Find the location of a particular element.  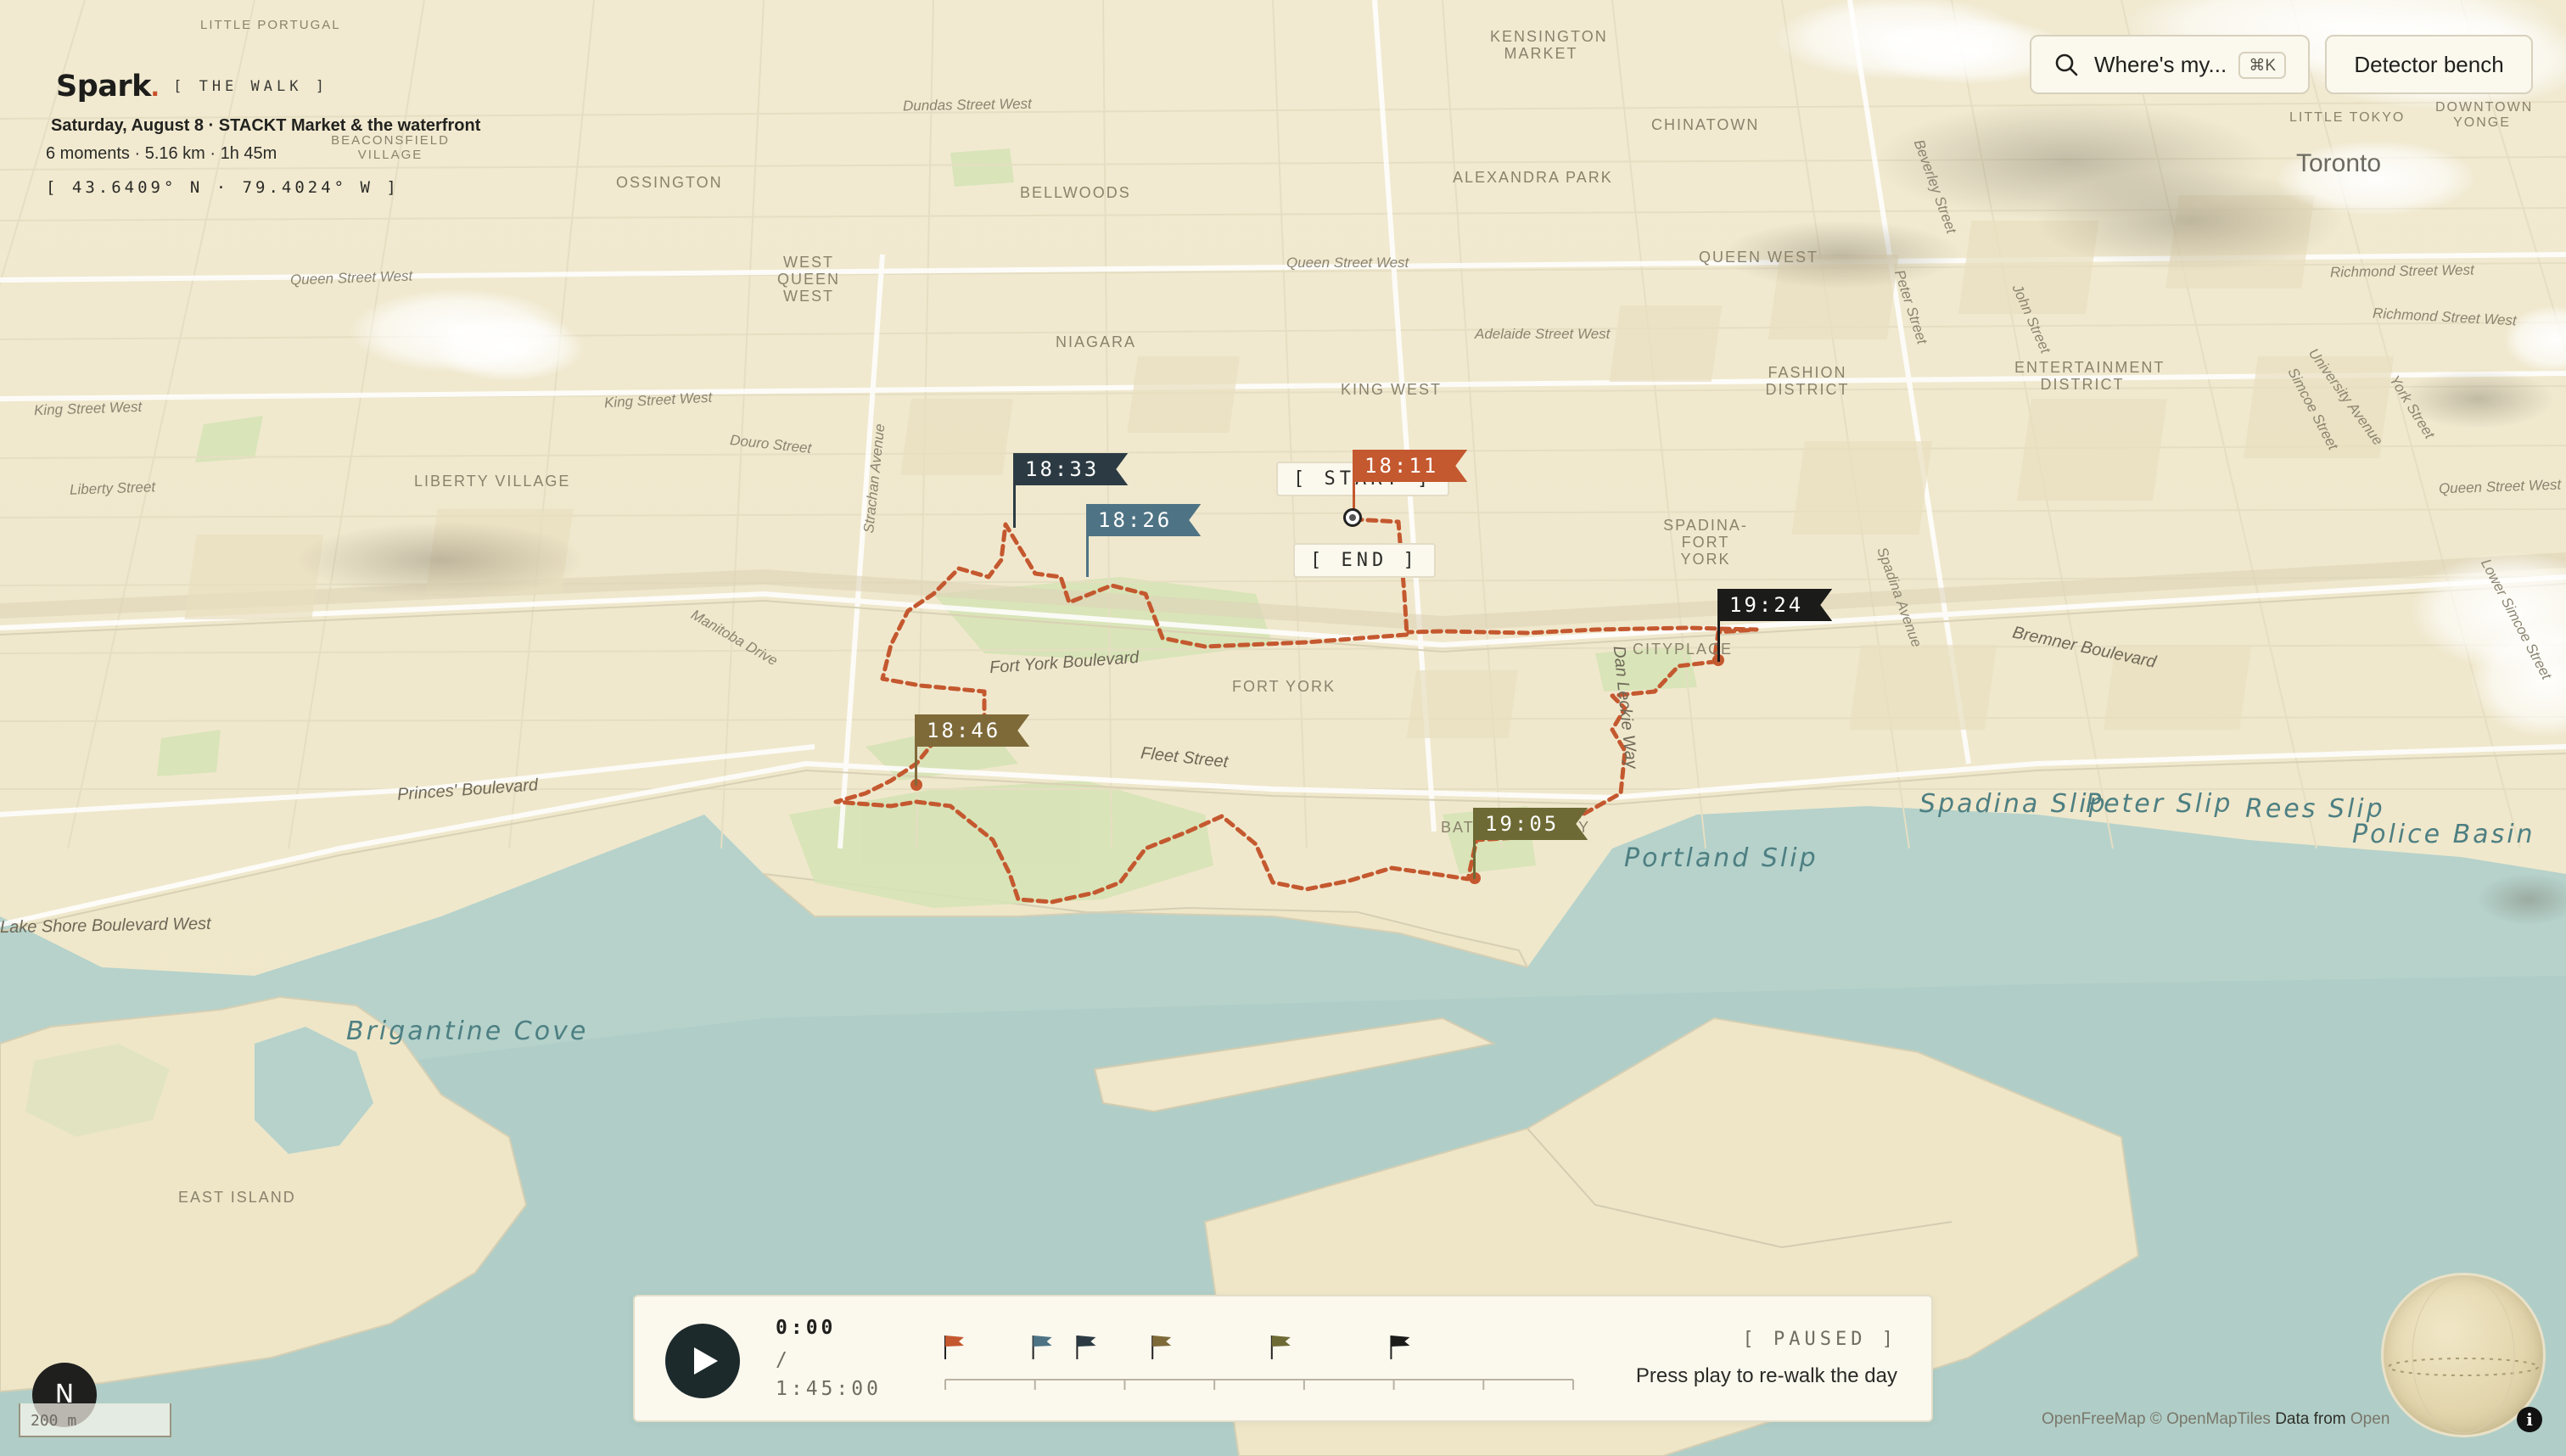

walk-coordinates: [ 43.6409° N · 79.4024° W ] is located at coordinates (223, 187).